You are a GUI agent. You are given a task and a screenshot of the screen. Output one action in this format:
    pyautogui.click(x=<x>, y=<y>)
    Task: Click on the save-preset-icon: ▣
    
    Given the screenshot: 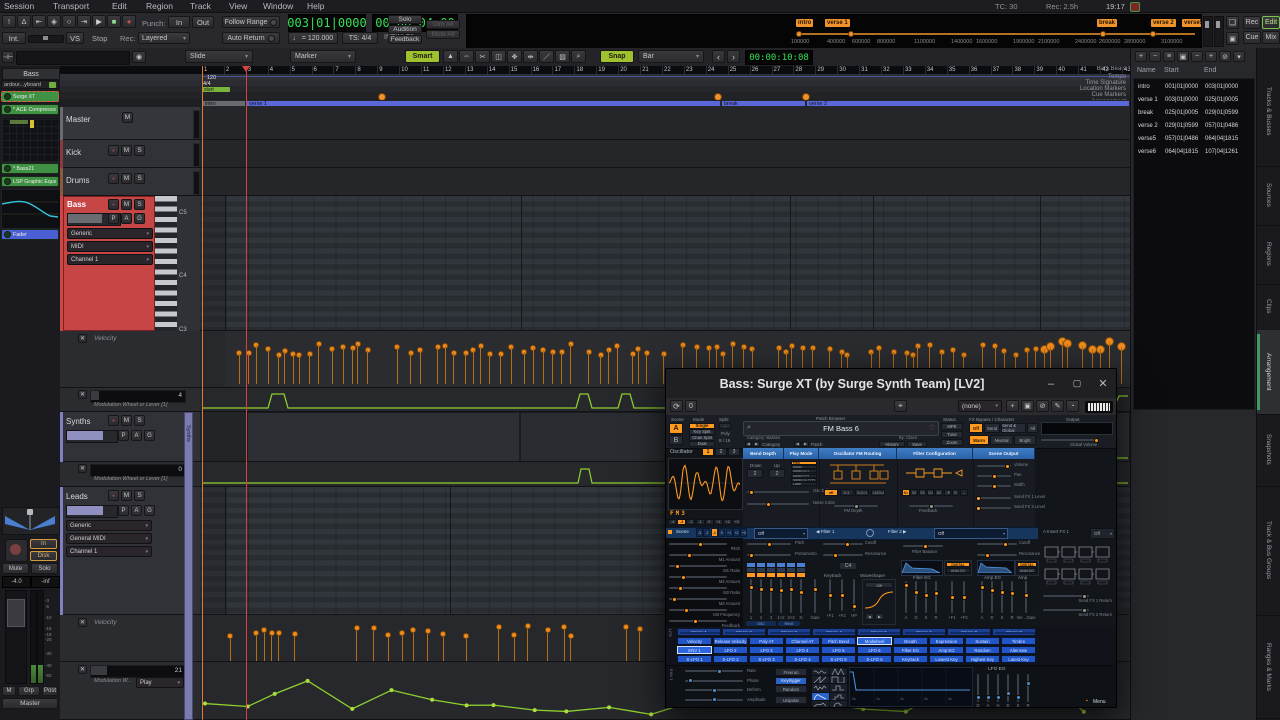 What is the action you would take?
    pyautogui.click(x=1027, y=406)
    